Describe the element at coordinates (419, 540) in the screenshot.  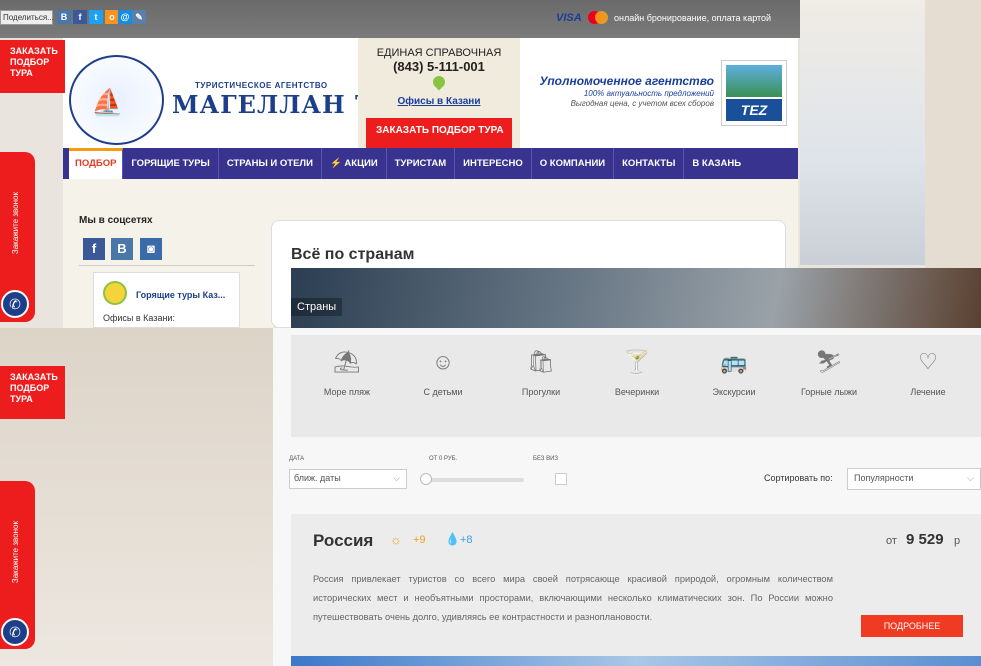
I see `air-temp: +9` at that location.